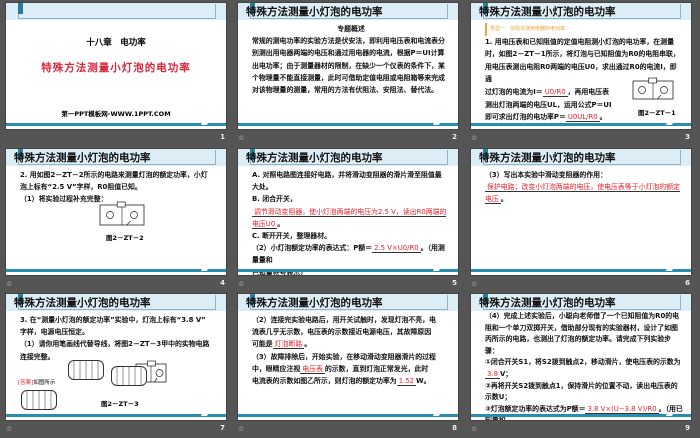 The image size is (700, 438). Describe the element at coordinates (396, 249) in the screenshot. I see `answer-text: 2.5 V×U0/R0` at that location.